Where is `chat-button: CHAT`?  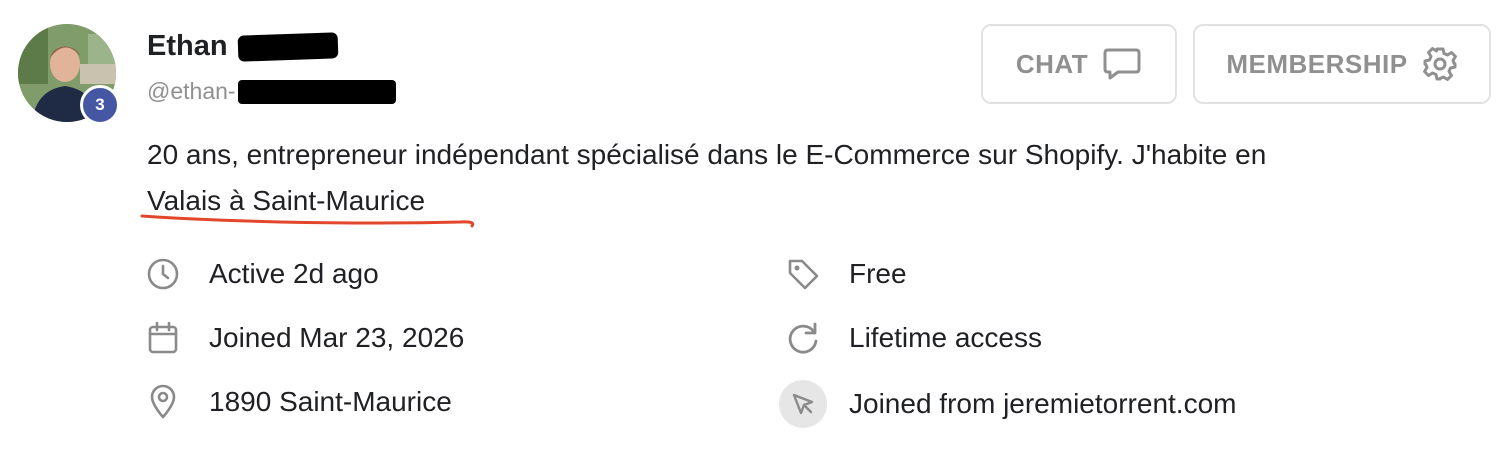 chat-button: CHAT is located at coordinates (1079, 64).